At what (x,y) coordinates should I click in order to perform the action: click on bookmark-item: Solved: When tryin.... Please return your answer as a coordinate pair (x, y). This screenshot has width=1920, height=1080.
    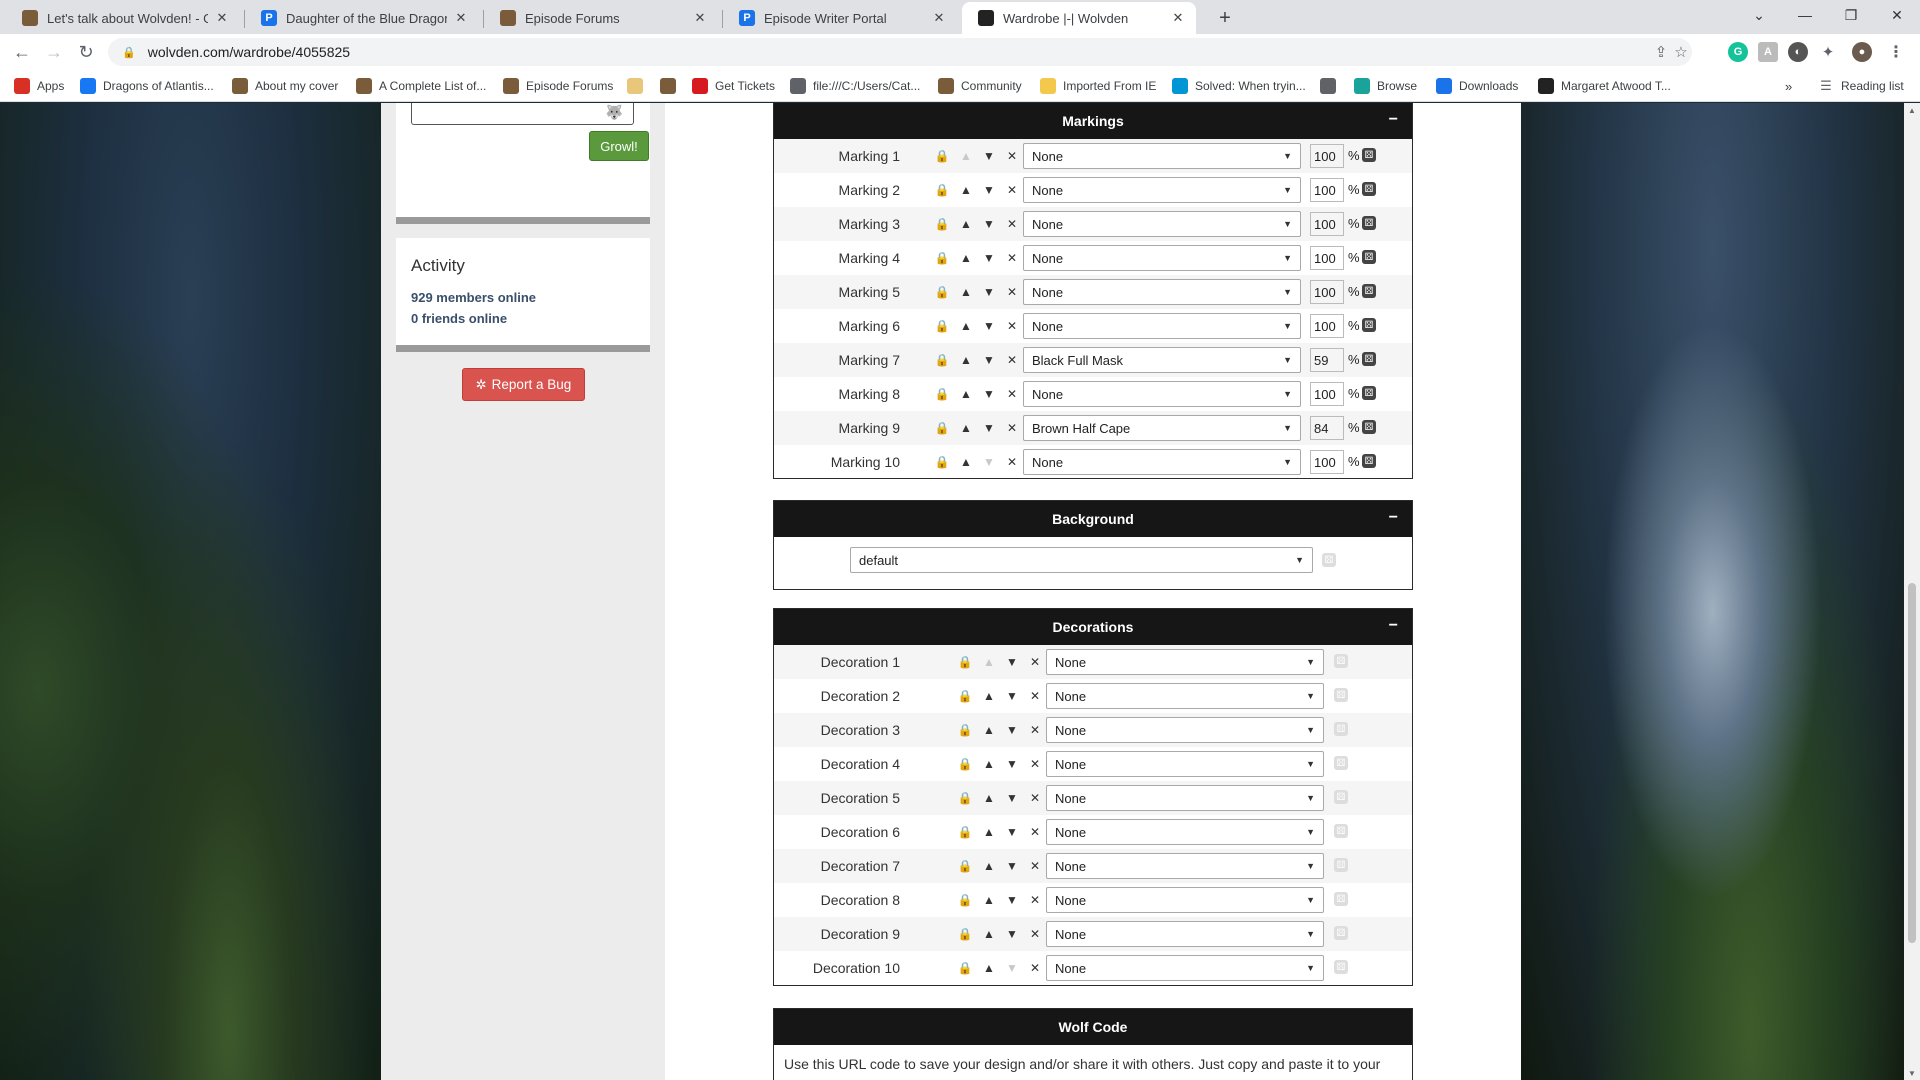
    Looking at the image, I should click on (1239, 86).